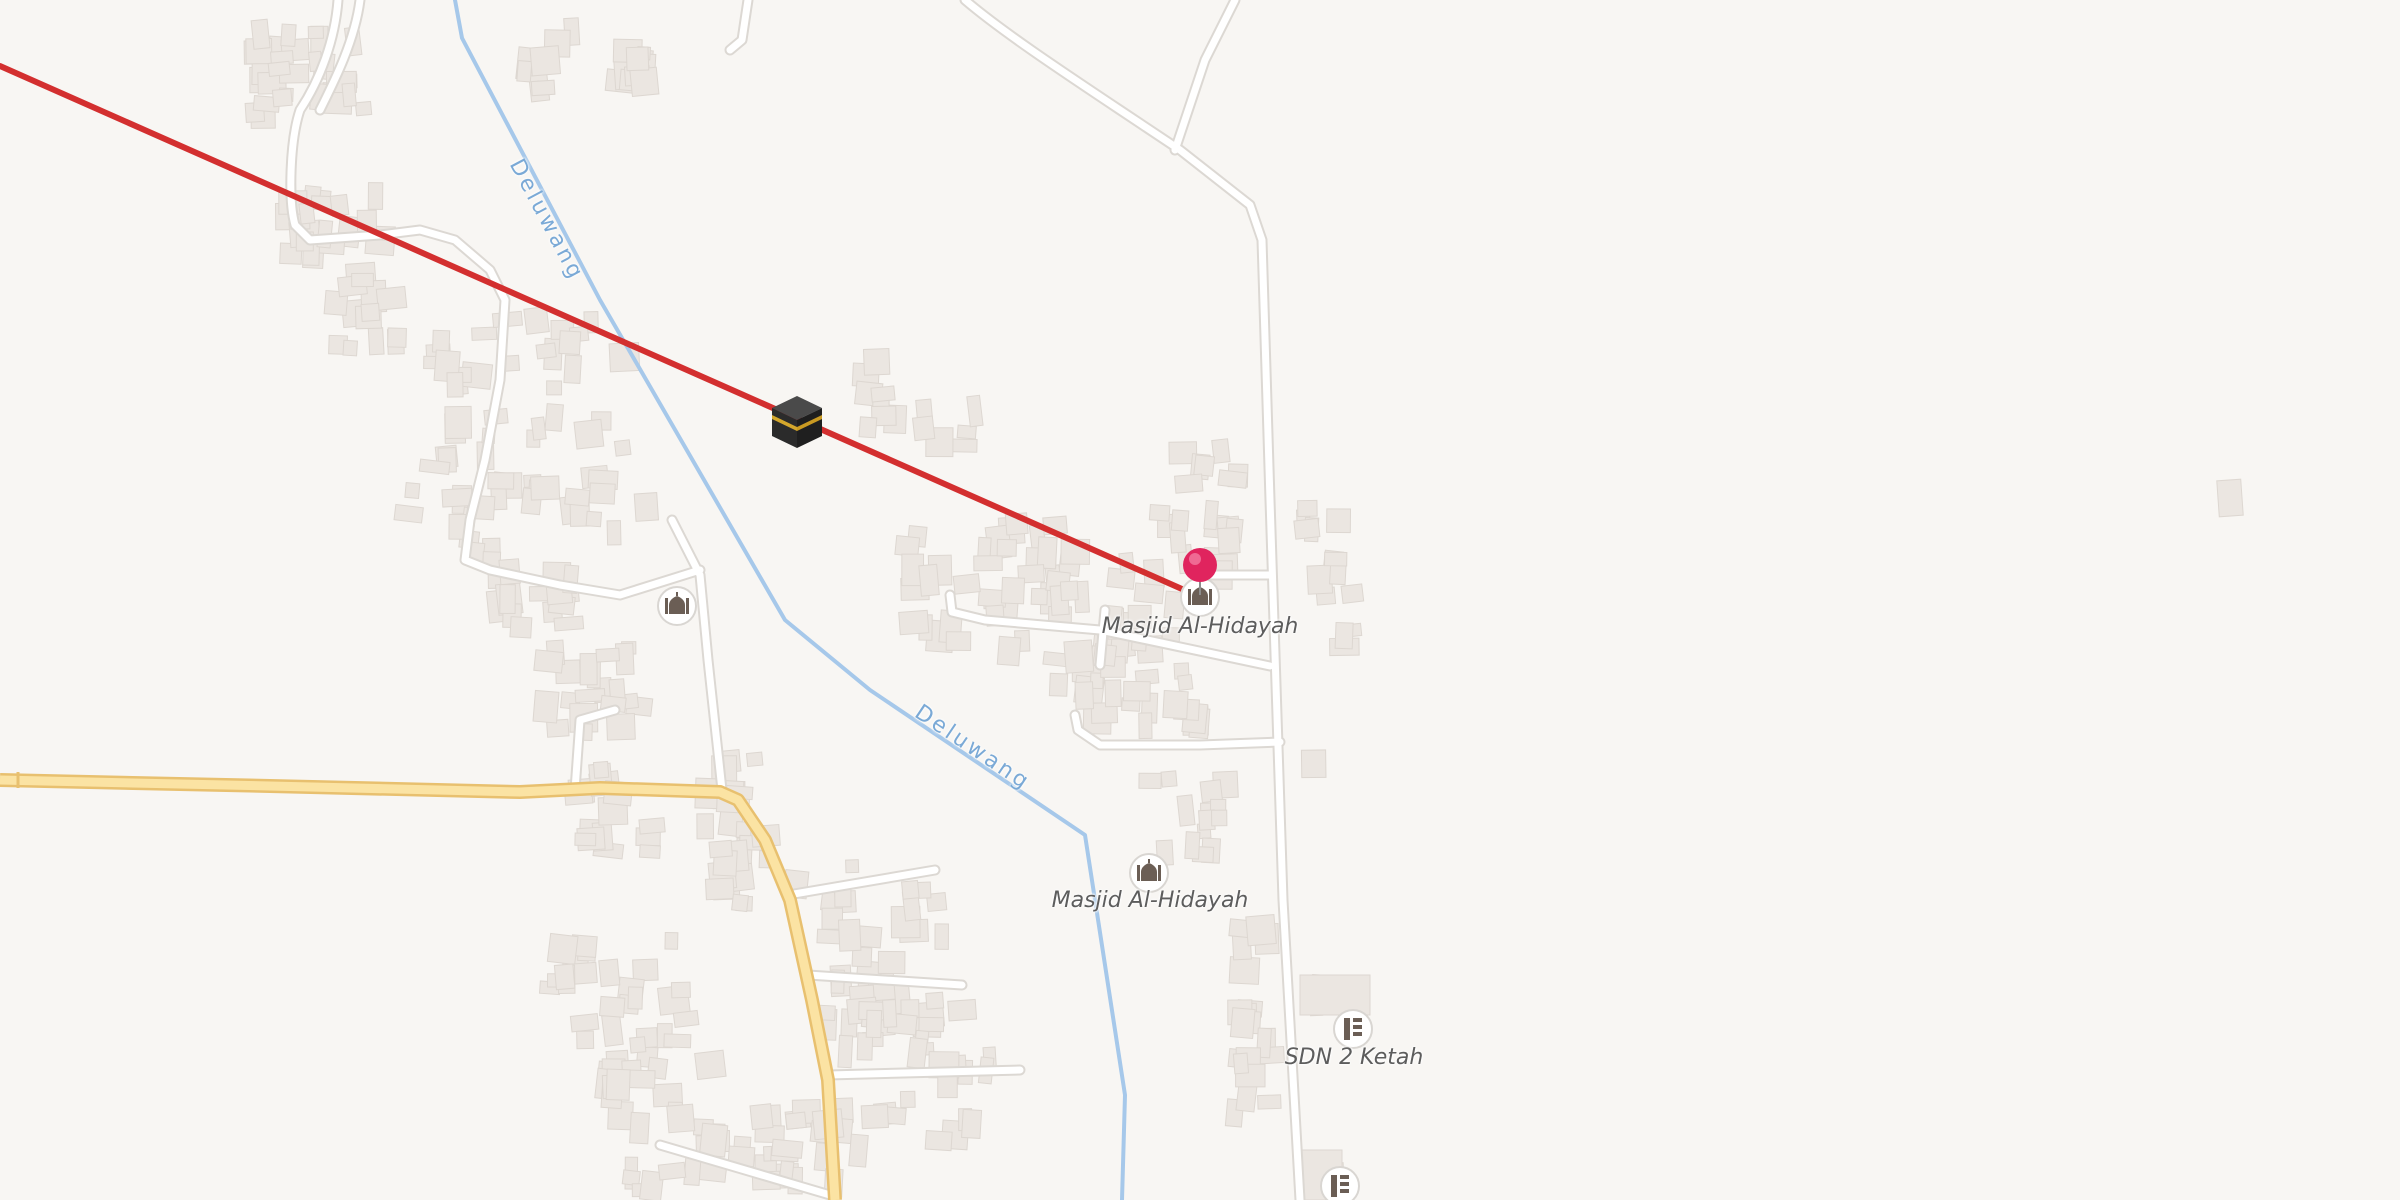 This screenshot has height=1200, width=2400. What do you see at coordinates (1353, 1029) in the screenshot?
I see `poi-school` at bounding box center [1353, 1029].